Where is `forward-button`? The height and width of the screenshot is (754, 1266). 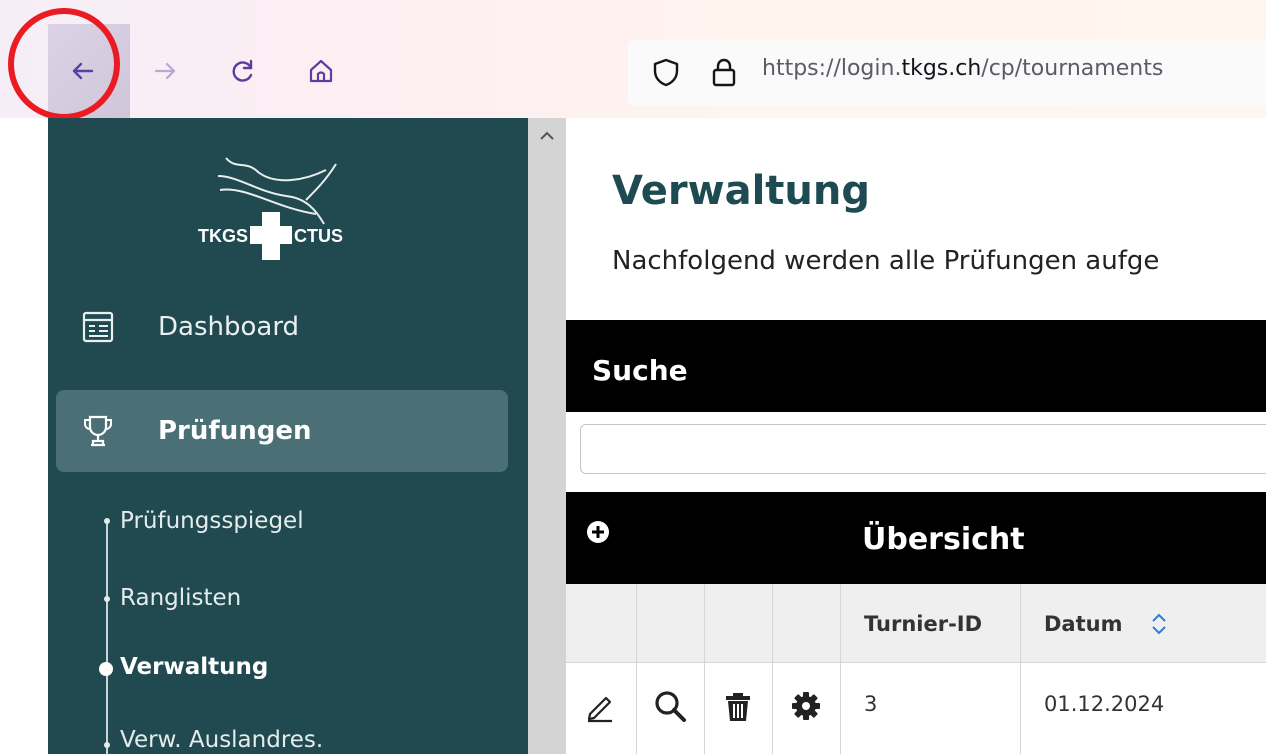 forward-button is located at coordinates (165, 71).